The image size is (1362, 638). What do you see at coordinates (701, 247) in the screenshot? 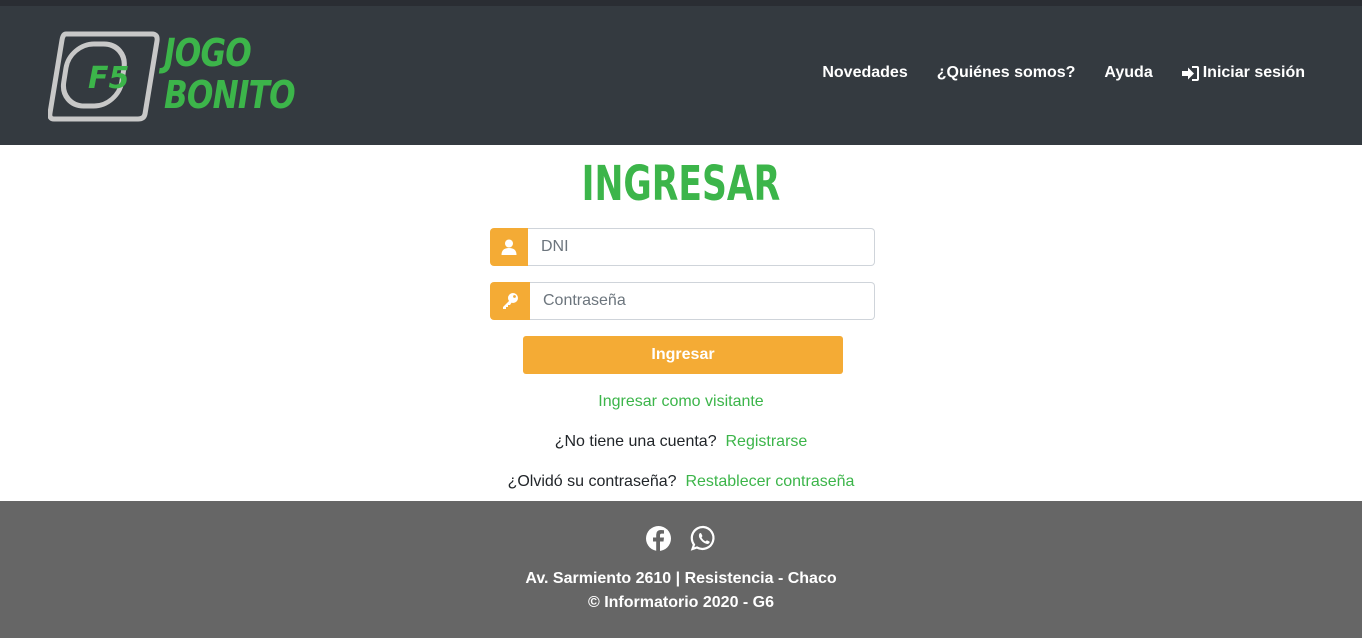
I see `dni-input` at bounding box center [701, 247].